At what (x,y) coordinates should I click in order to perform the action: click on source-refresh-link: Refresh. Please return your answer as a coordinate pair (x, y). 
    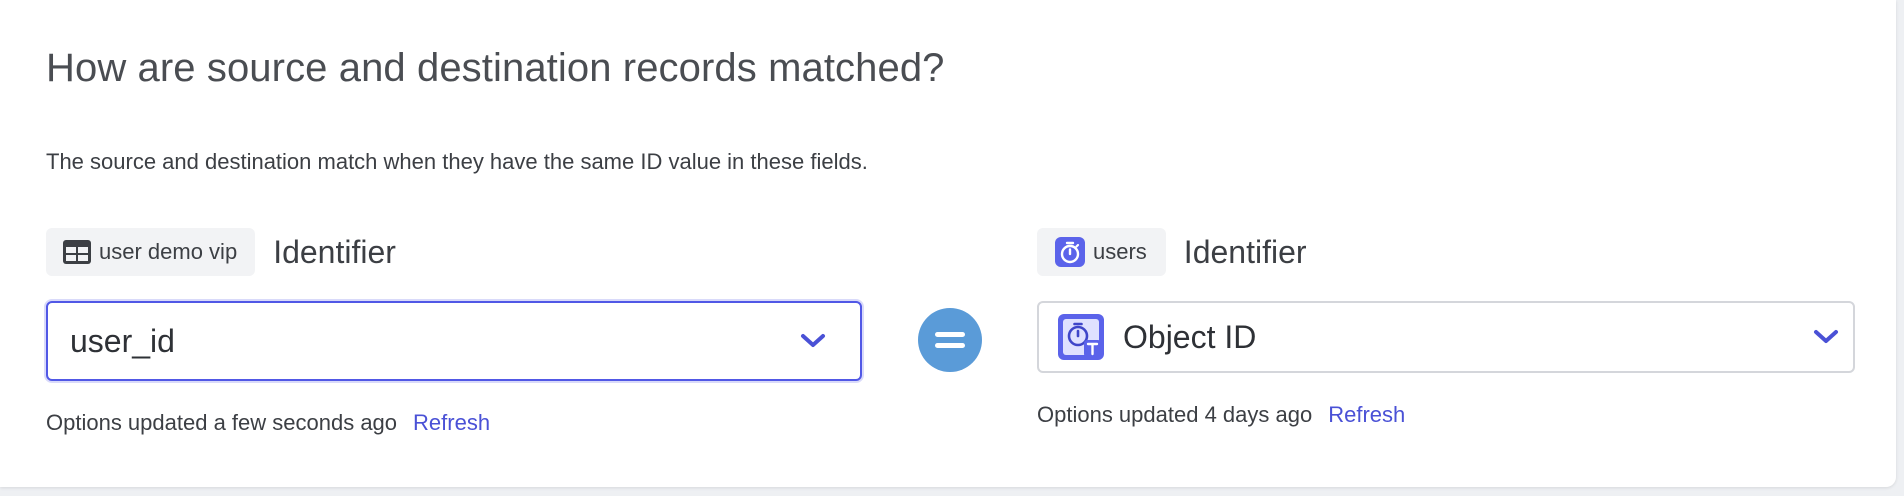
    Looking at the image, I should click on (451, 423).